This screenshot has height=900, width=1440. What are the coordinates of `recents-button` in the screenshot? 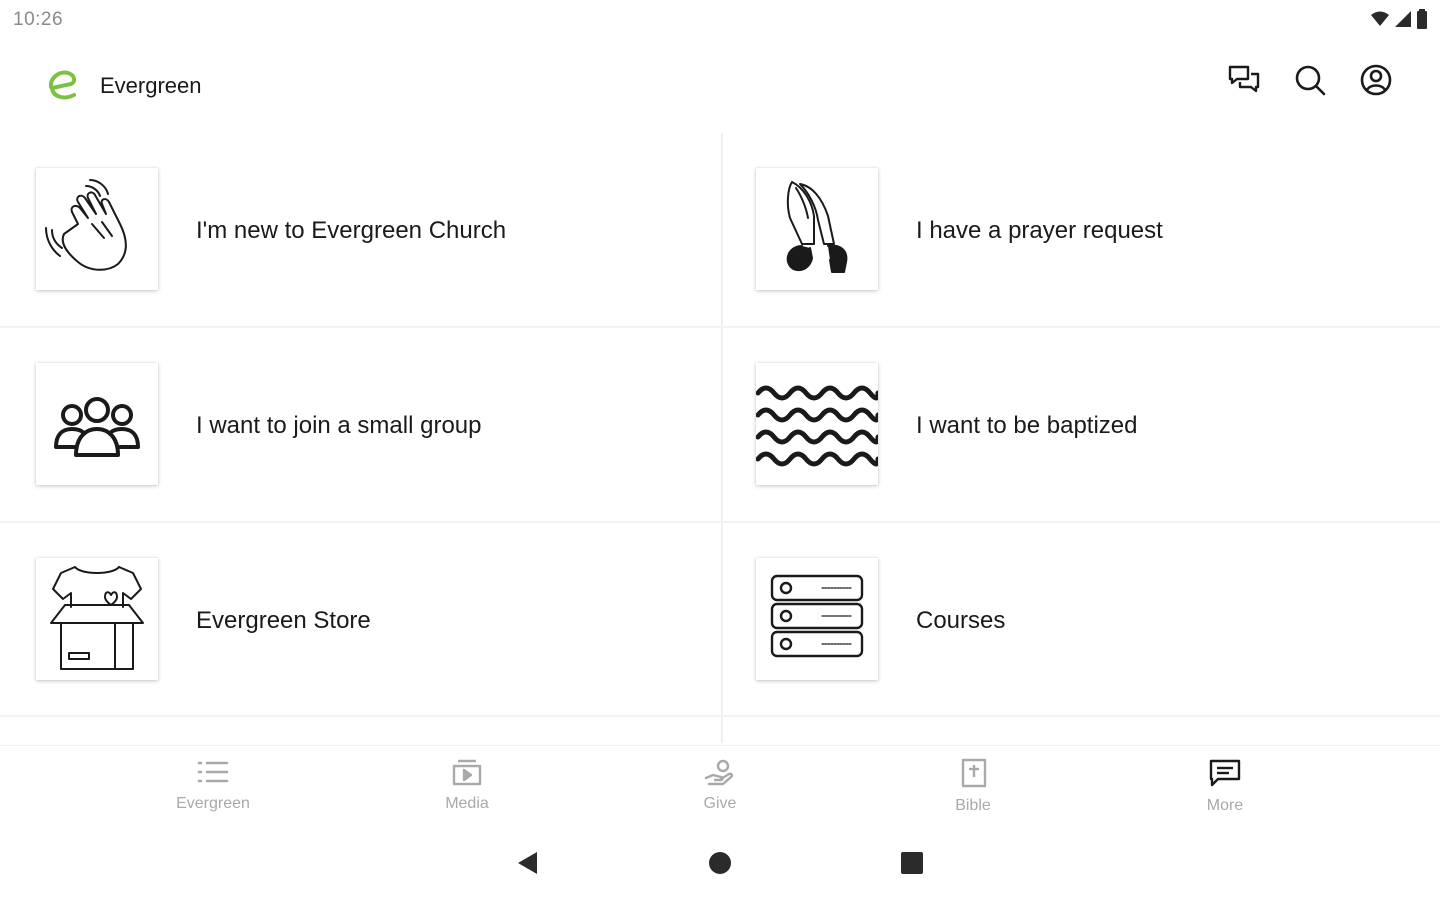 It's located at (912, 865).